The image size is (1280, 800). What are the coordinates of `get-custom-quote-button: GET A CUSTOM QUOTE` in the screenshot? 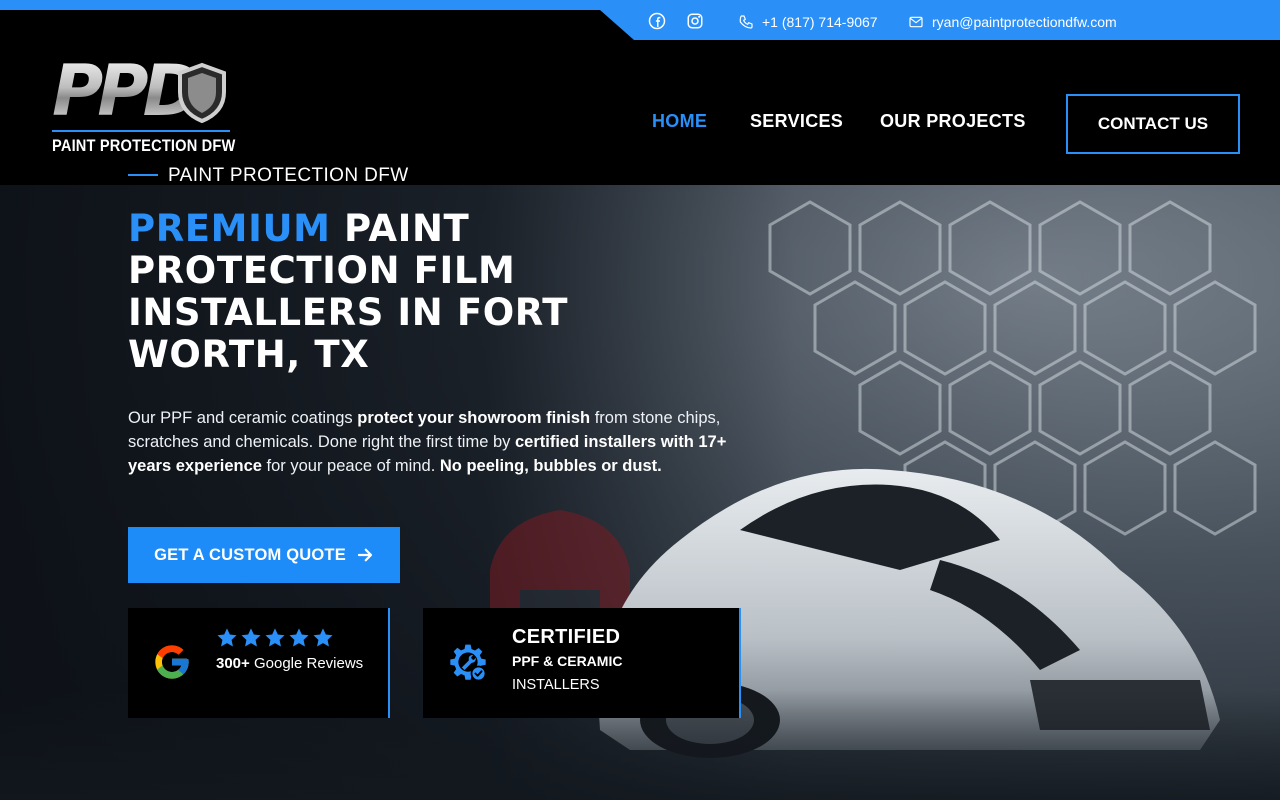 It's located at (264, 555).